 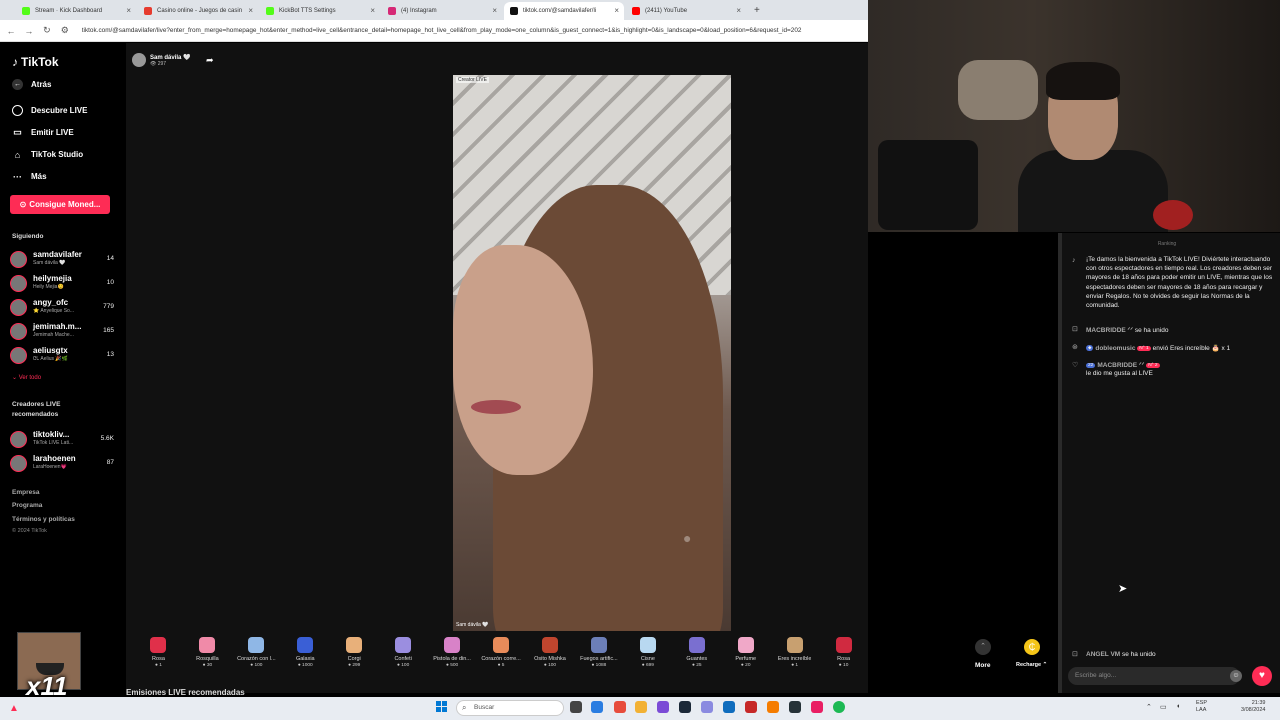 I want to click on gift-item: Rosa ● 1, so click(x=158, y=656).